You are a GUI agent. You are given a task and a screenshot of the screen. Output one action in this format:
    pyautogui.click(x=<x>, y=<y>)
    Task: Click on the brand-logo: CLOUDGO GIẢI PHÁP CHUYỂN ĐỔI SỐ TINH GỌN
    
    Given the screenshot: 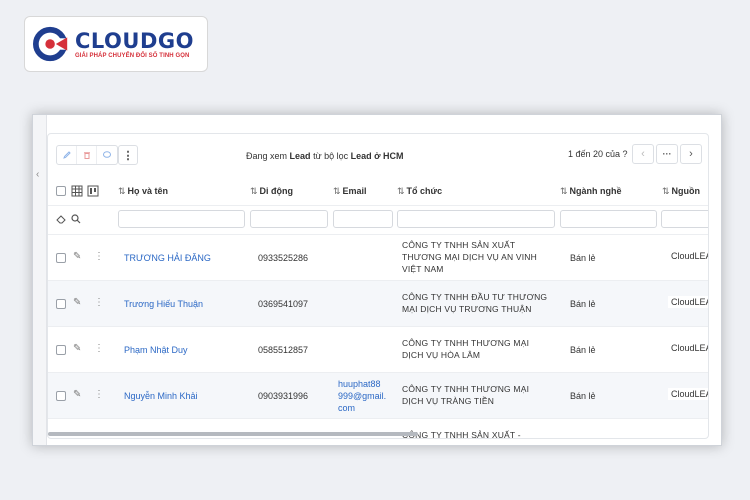 What is the action you would take?
    pyautogui.click(x=116, y=44)
    